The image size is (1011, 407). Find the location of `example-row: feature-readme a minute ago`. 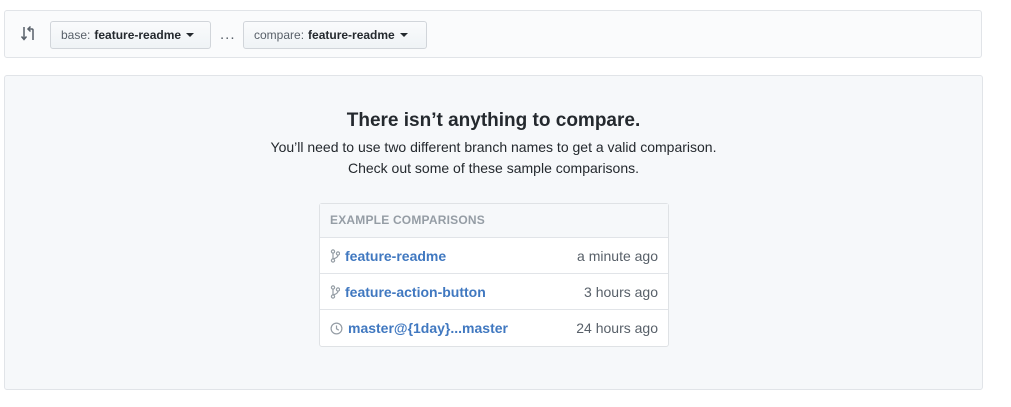

example-row: feature-readme a minute ago is located at coordinates (494, 256).